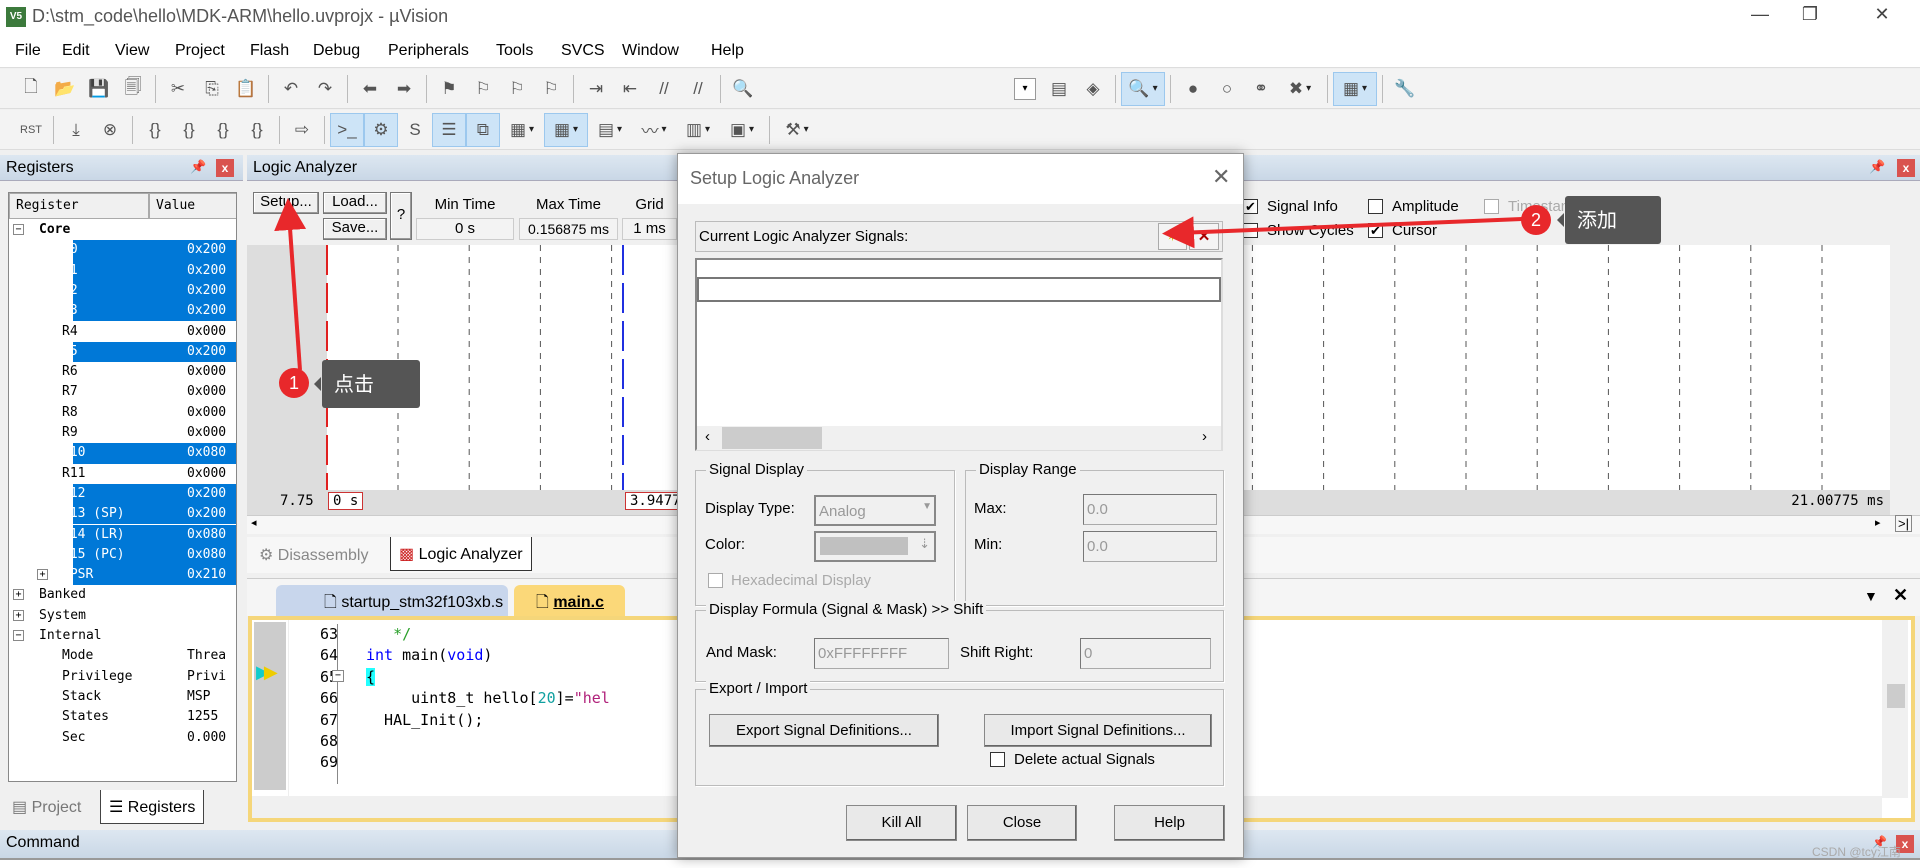  Describe the element at coordinates (1405, 89) in the screenshot. I see `configure-icon: 🔧` at that location.